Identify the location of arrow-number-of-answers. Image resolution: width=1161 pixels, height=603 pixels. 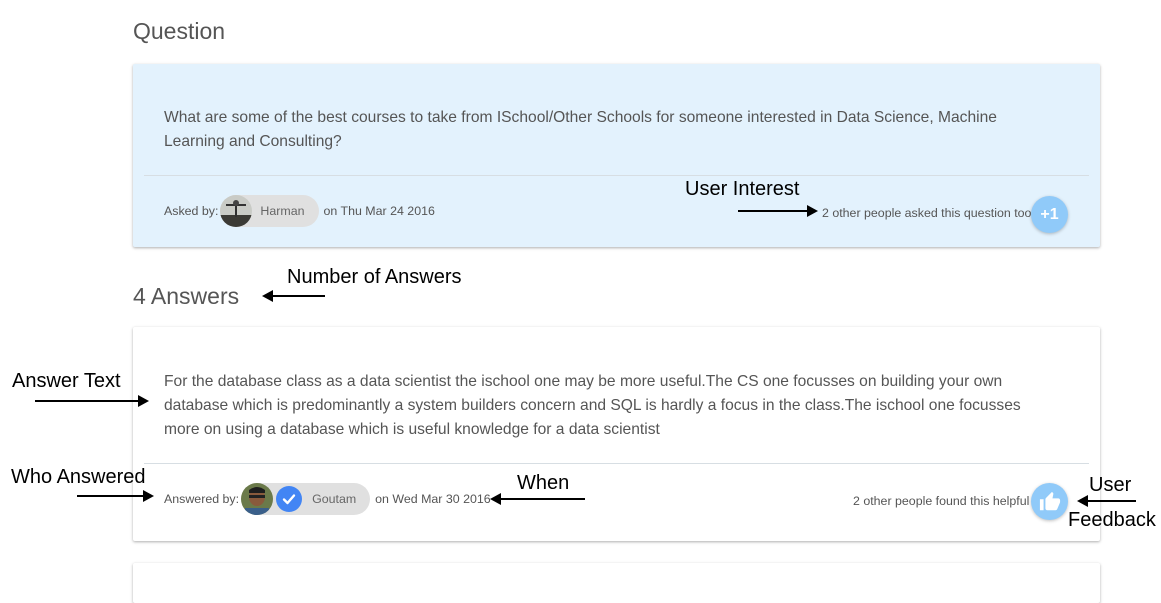
(293, 296).